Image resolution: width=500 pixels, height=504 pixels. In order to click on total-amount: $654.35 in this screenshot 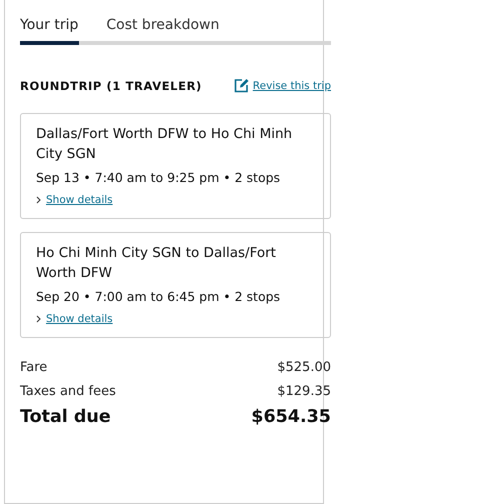, I will do `click(291, 417)`.